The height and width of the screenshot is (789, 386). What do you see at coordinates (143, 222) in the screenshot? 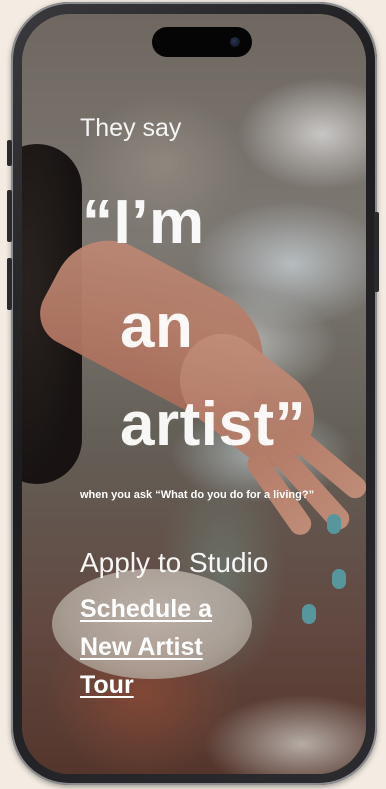
I see `hero-quote-line-1: “I’m` at bounding box center [143, 222].